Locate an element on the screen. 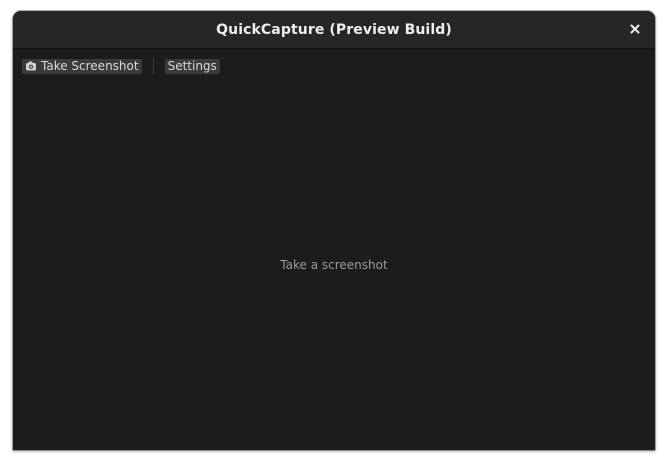 This screenshot has height=466, width=668. settings-label: Settings is located at coordinates (192, 66).